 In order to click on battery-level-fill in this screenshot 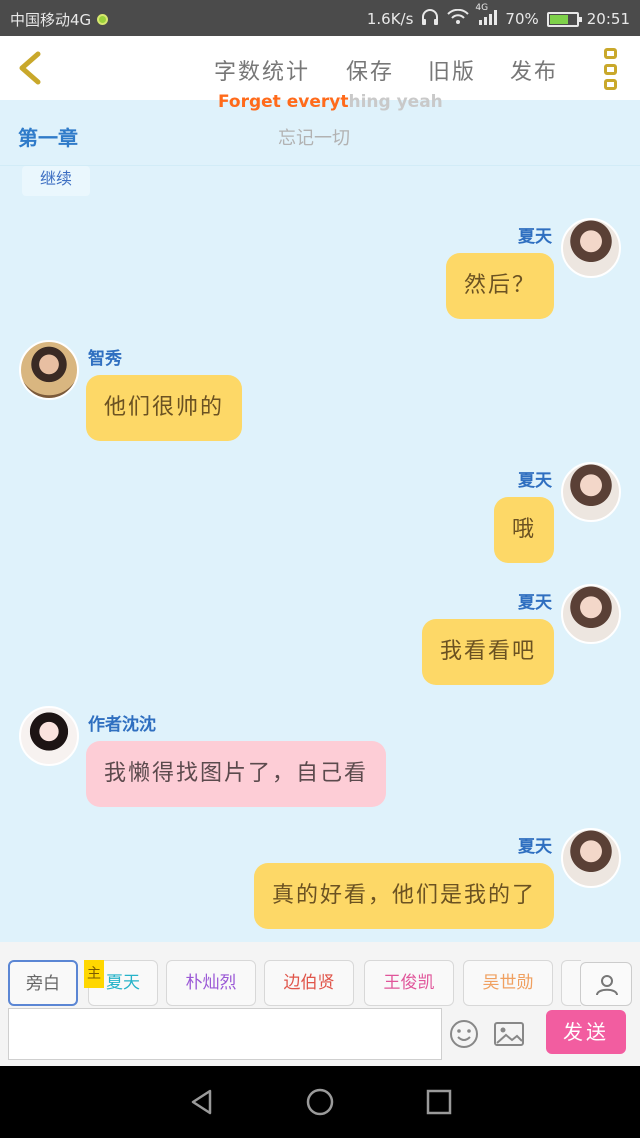, I will do `click(558, 19)`.